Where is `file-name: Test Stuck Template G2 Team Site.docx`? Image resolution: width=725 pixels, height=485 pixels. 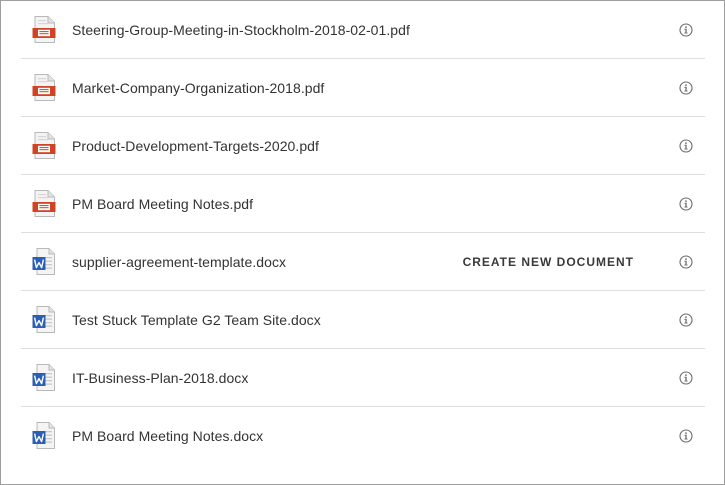
file-name: Test Stuck Template G2 Team Site.docx is located at coordinates (196, 320).